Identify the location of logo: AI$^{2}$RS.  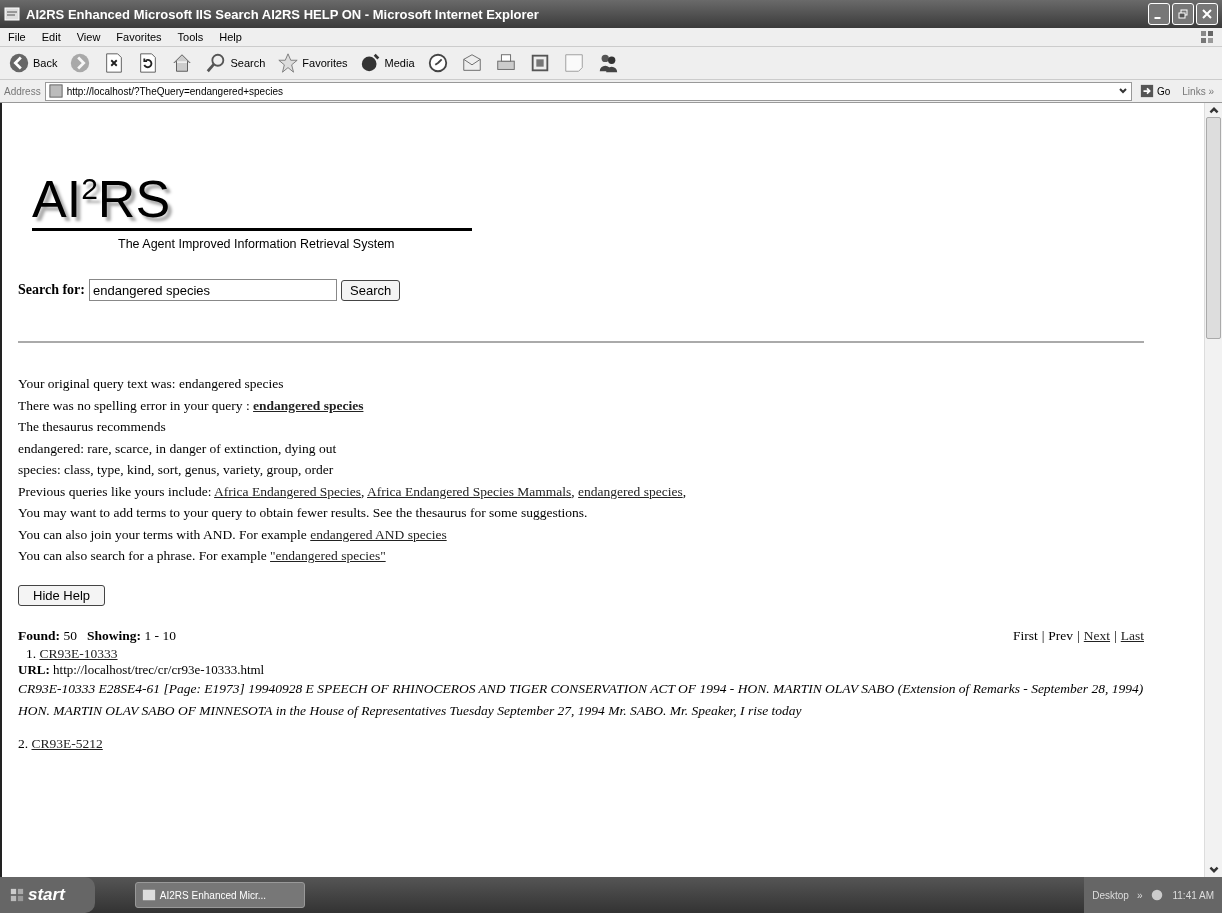
(252, 201).